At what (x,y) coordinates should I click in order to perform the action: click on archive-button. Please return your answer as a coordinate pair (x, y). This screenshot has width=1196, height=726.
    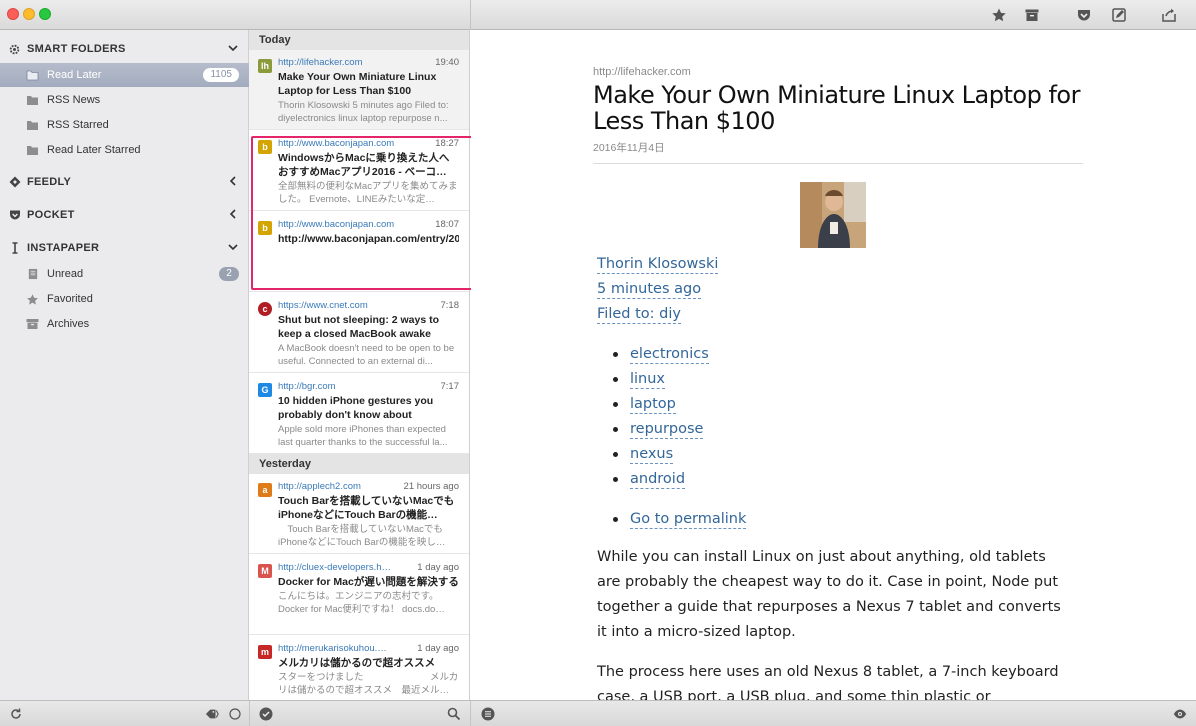
    Looking at the image, I should click on (1032, 15).